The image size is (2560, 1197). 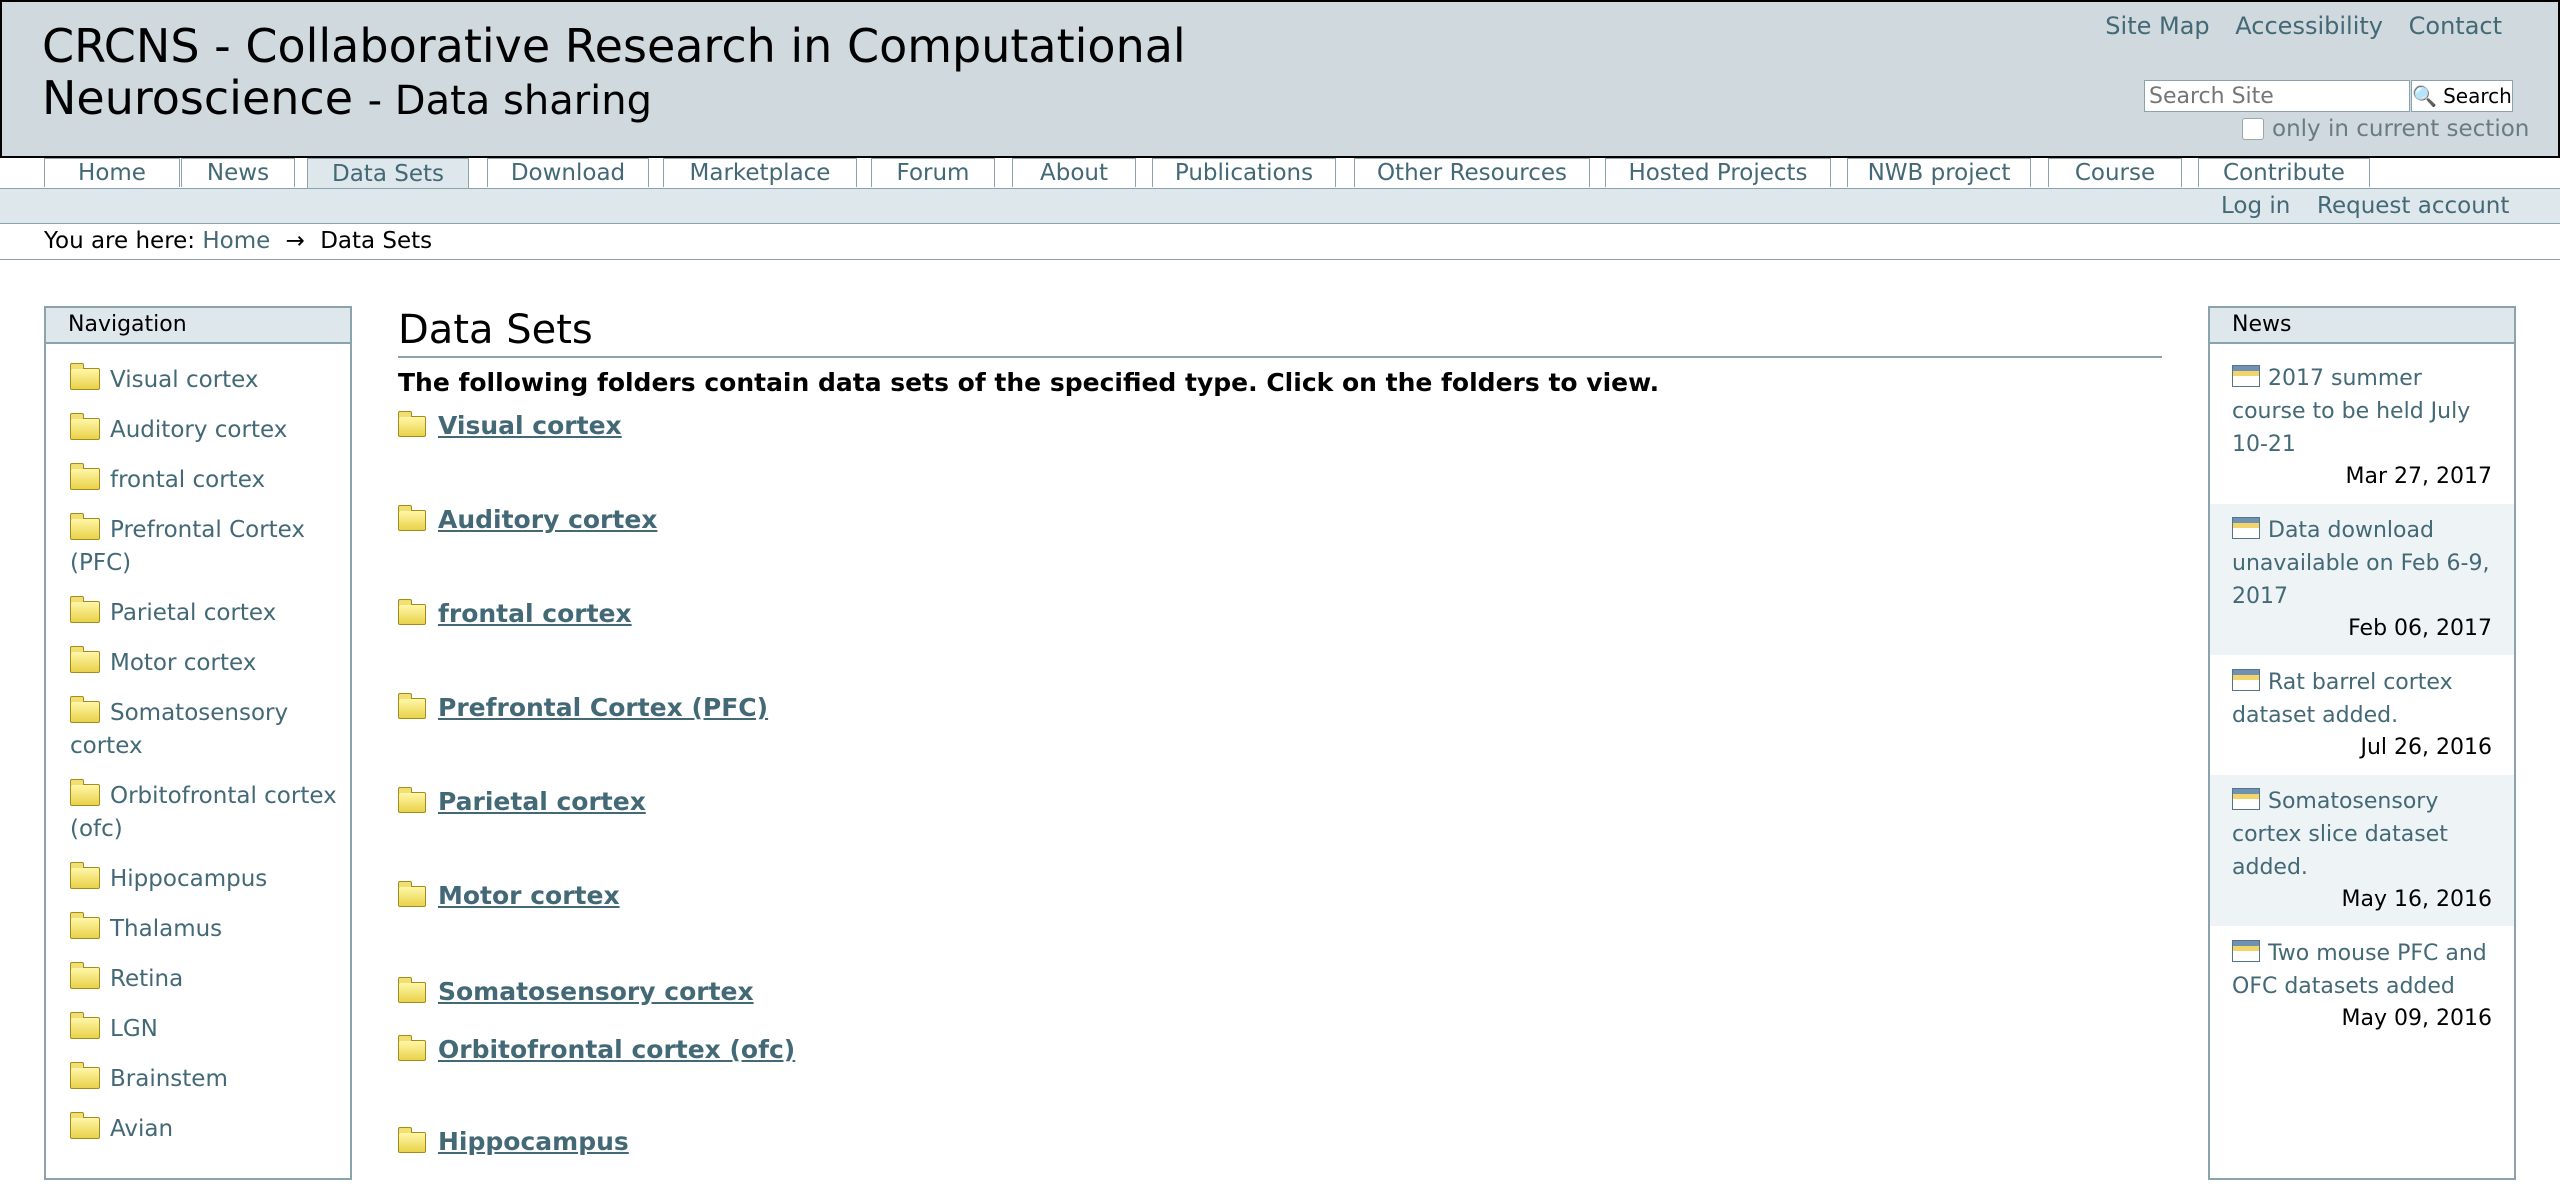 I want to click on nav-item-frontal-cortex: frontal cortex, so click(x=204, y=480).